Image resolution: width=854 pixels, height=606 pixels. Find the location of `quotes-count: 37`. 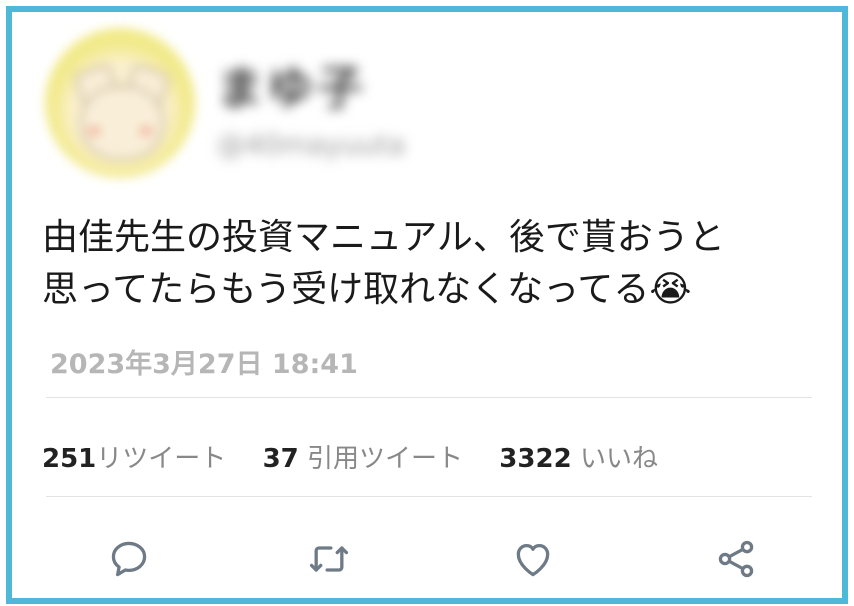

quotes-count: 37 is located at coordinates (280, 459).